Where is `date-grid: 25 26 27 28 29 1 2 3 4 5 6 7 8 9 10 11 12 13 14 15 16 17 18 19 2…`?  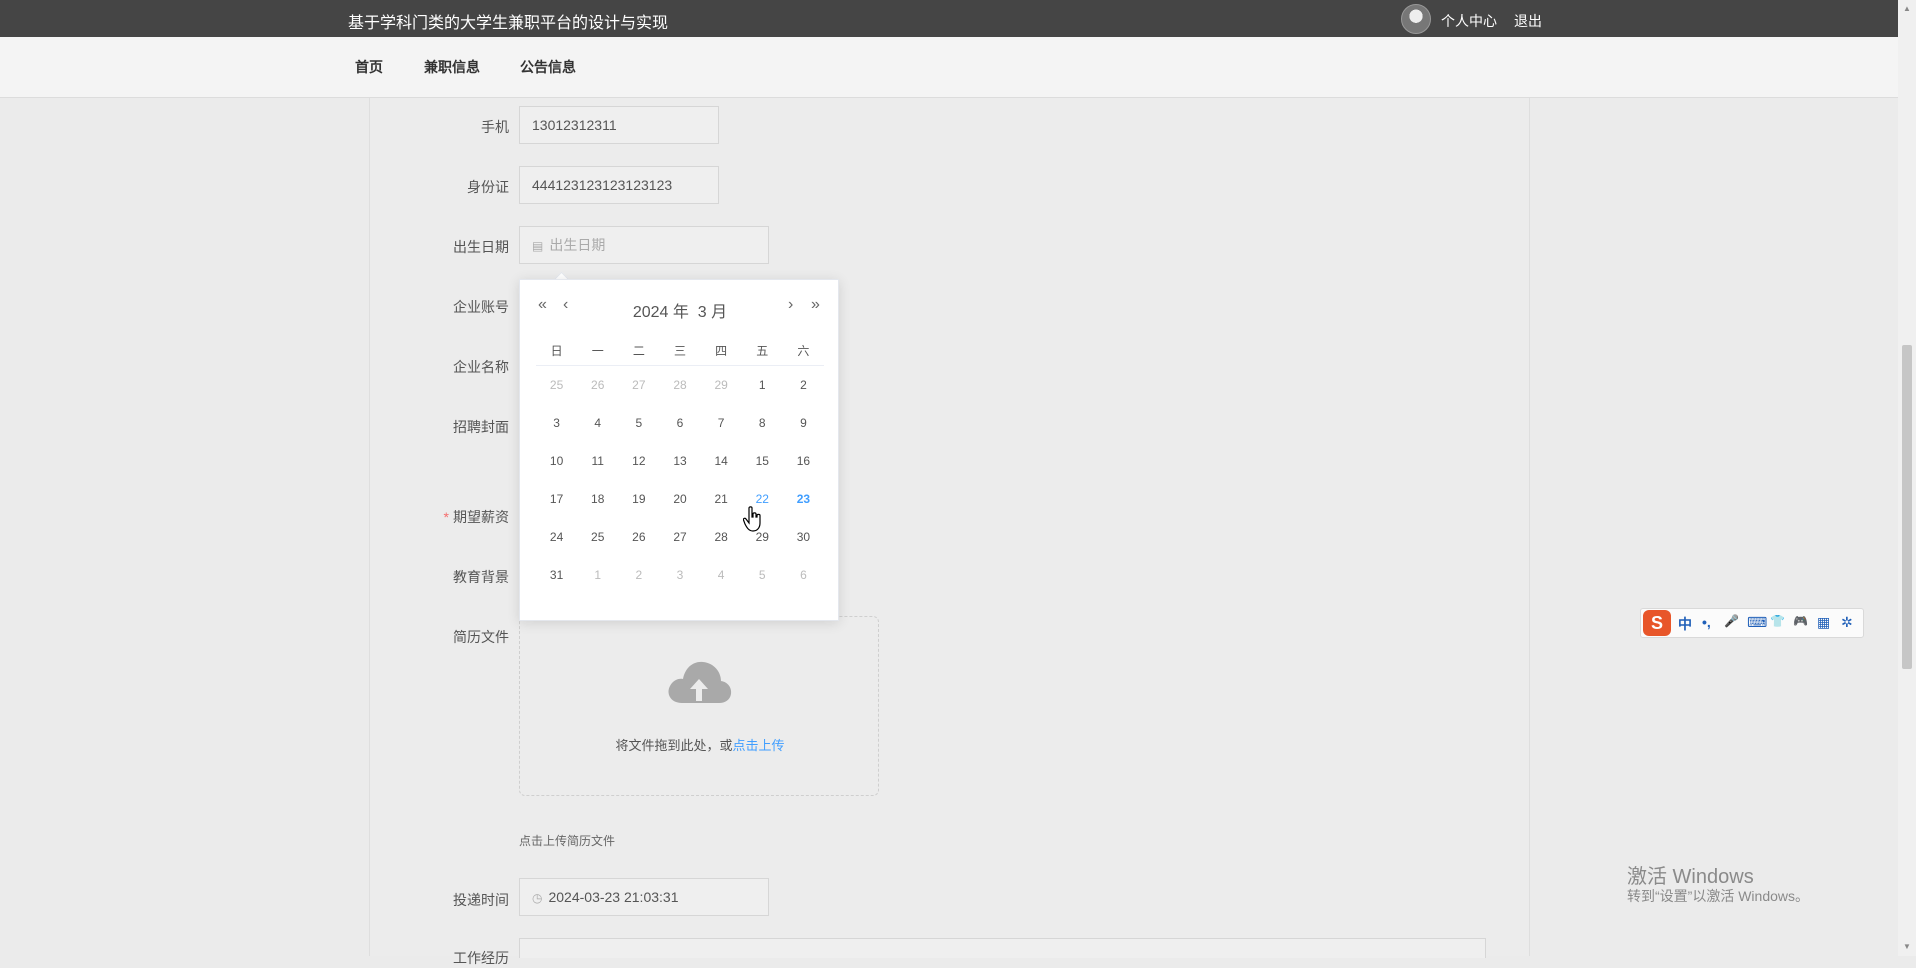 date-grid: 25 26 27 28 29 1 2 3 4 5 6 7 8 9 10 11 12 13 14 15 16 17 18 19 2… is located at coordinates (680, 480).